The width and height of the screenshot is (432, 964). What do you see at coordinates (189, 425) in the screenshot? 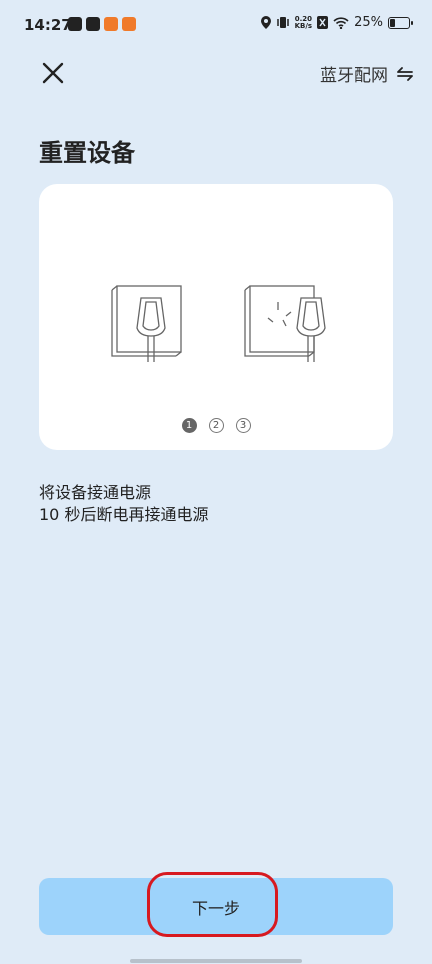
I see `pager-dot-1: 1` at bounding box center [189, 425].